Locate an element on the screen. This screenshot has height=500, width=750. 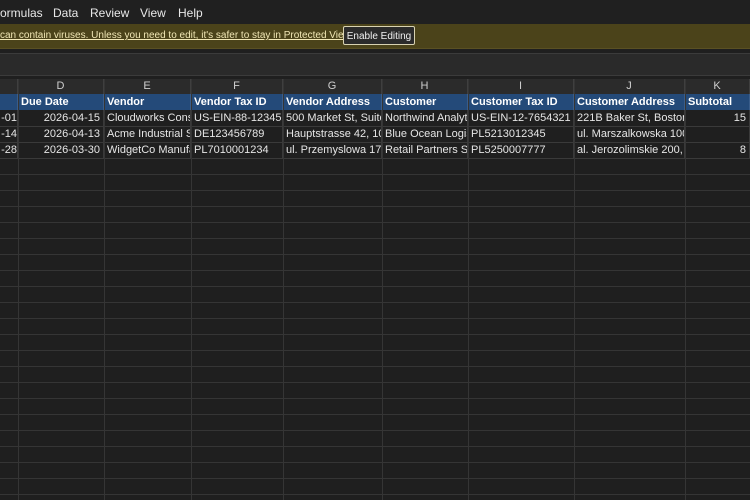
menu-bar: ormulas Data Review View Help is located at coordinates (375, 12).